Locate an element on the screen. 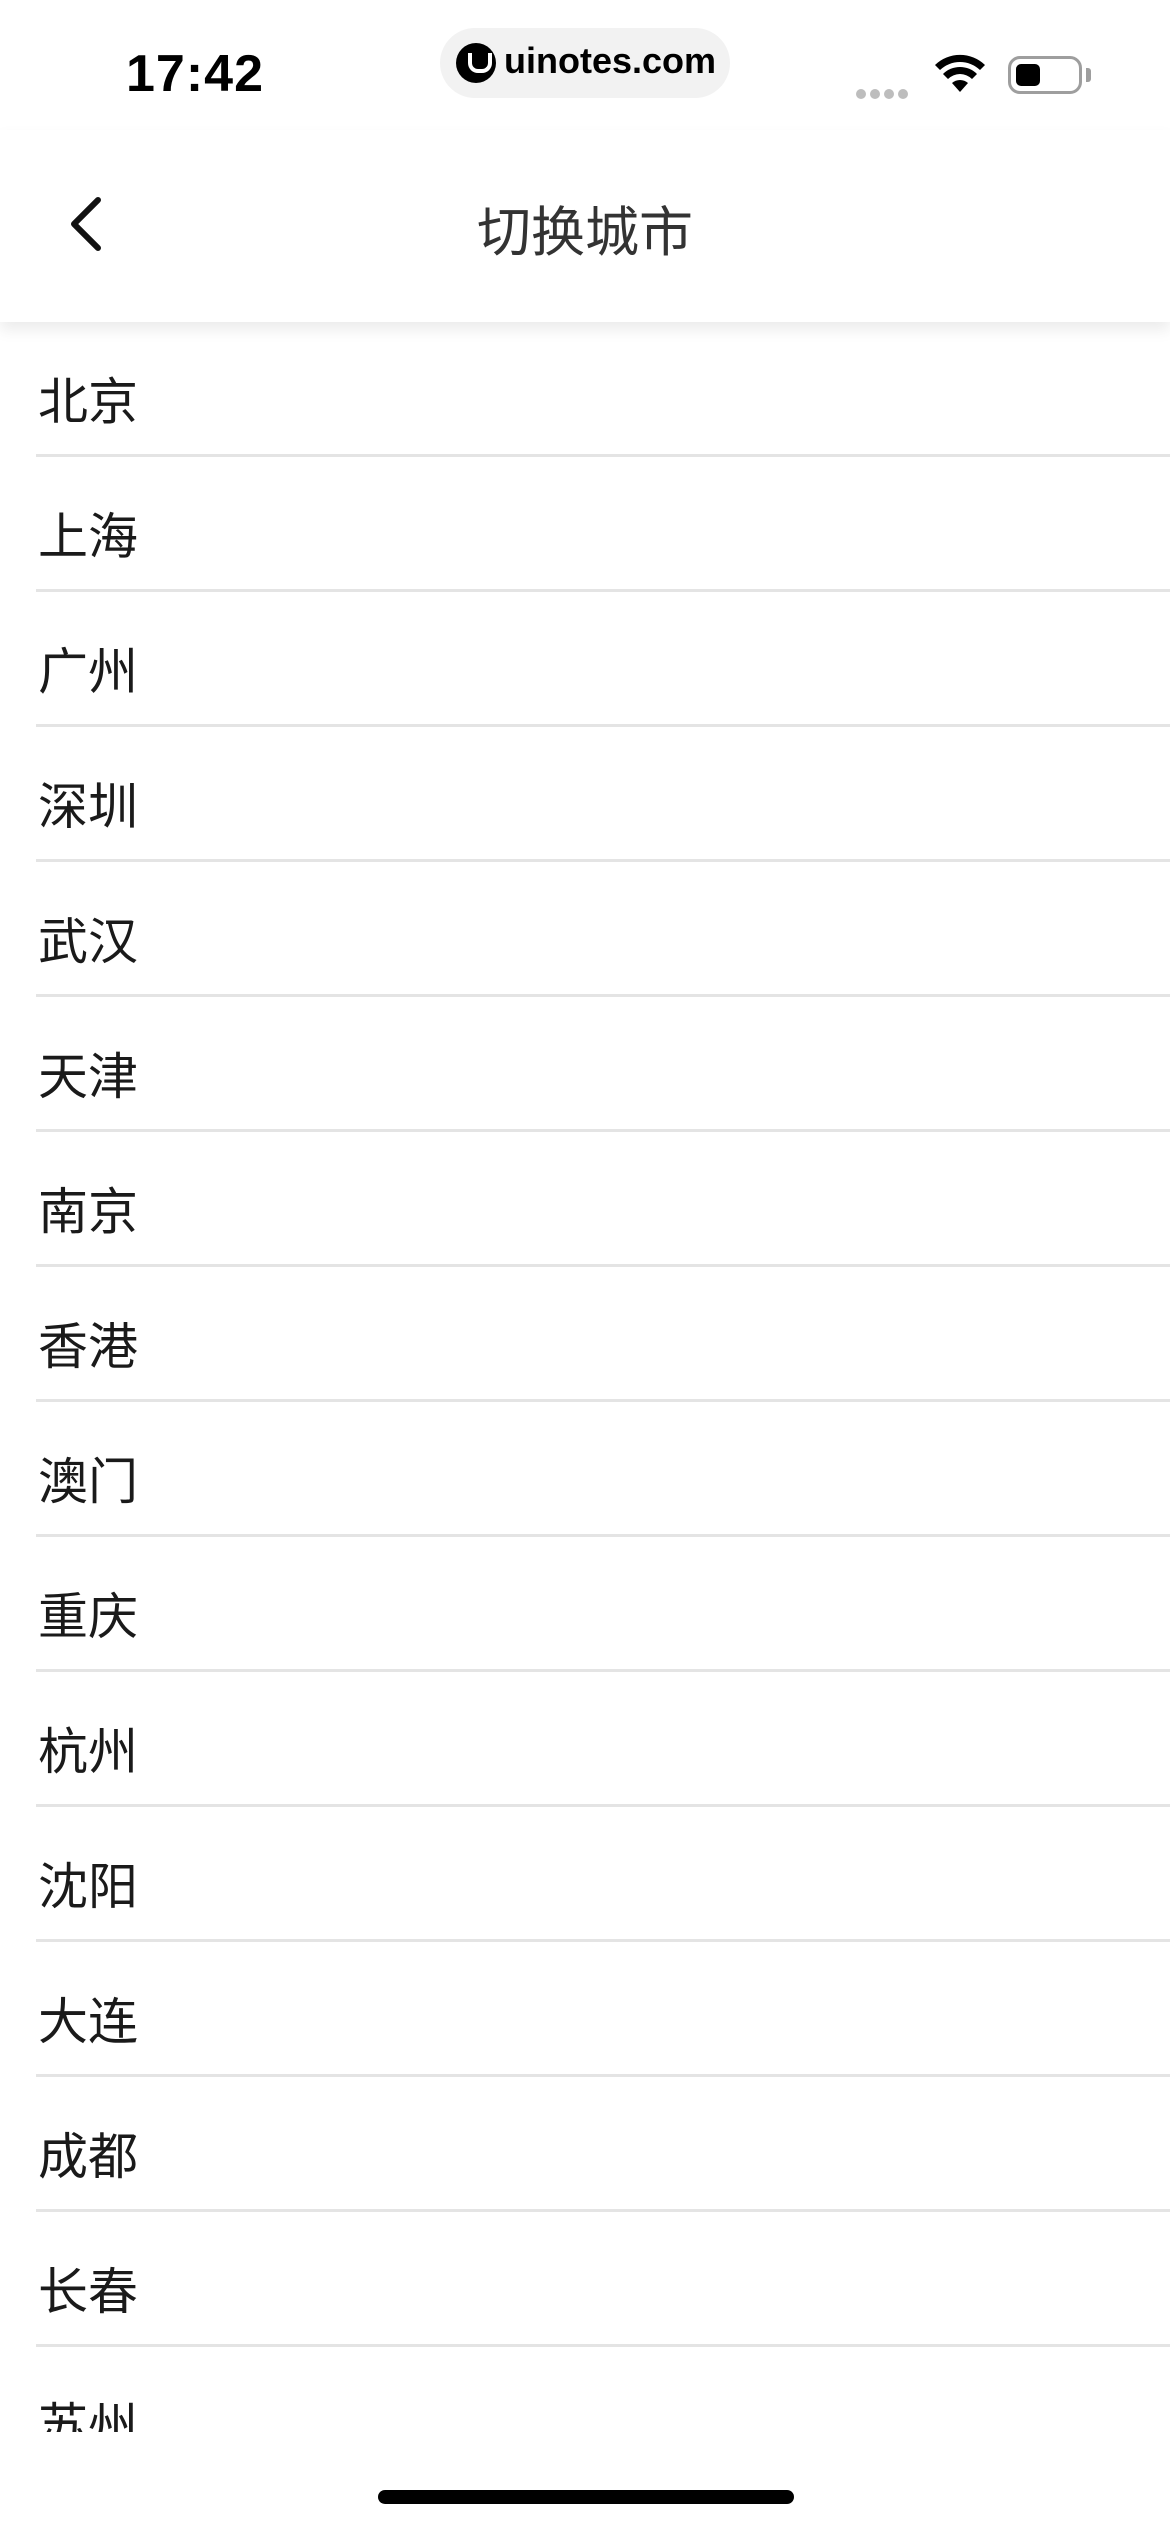 The width and height of the screenshot is (1170, 2532). status-time: 17:42 is located at coordinates (195, 74).